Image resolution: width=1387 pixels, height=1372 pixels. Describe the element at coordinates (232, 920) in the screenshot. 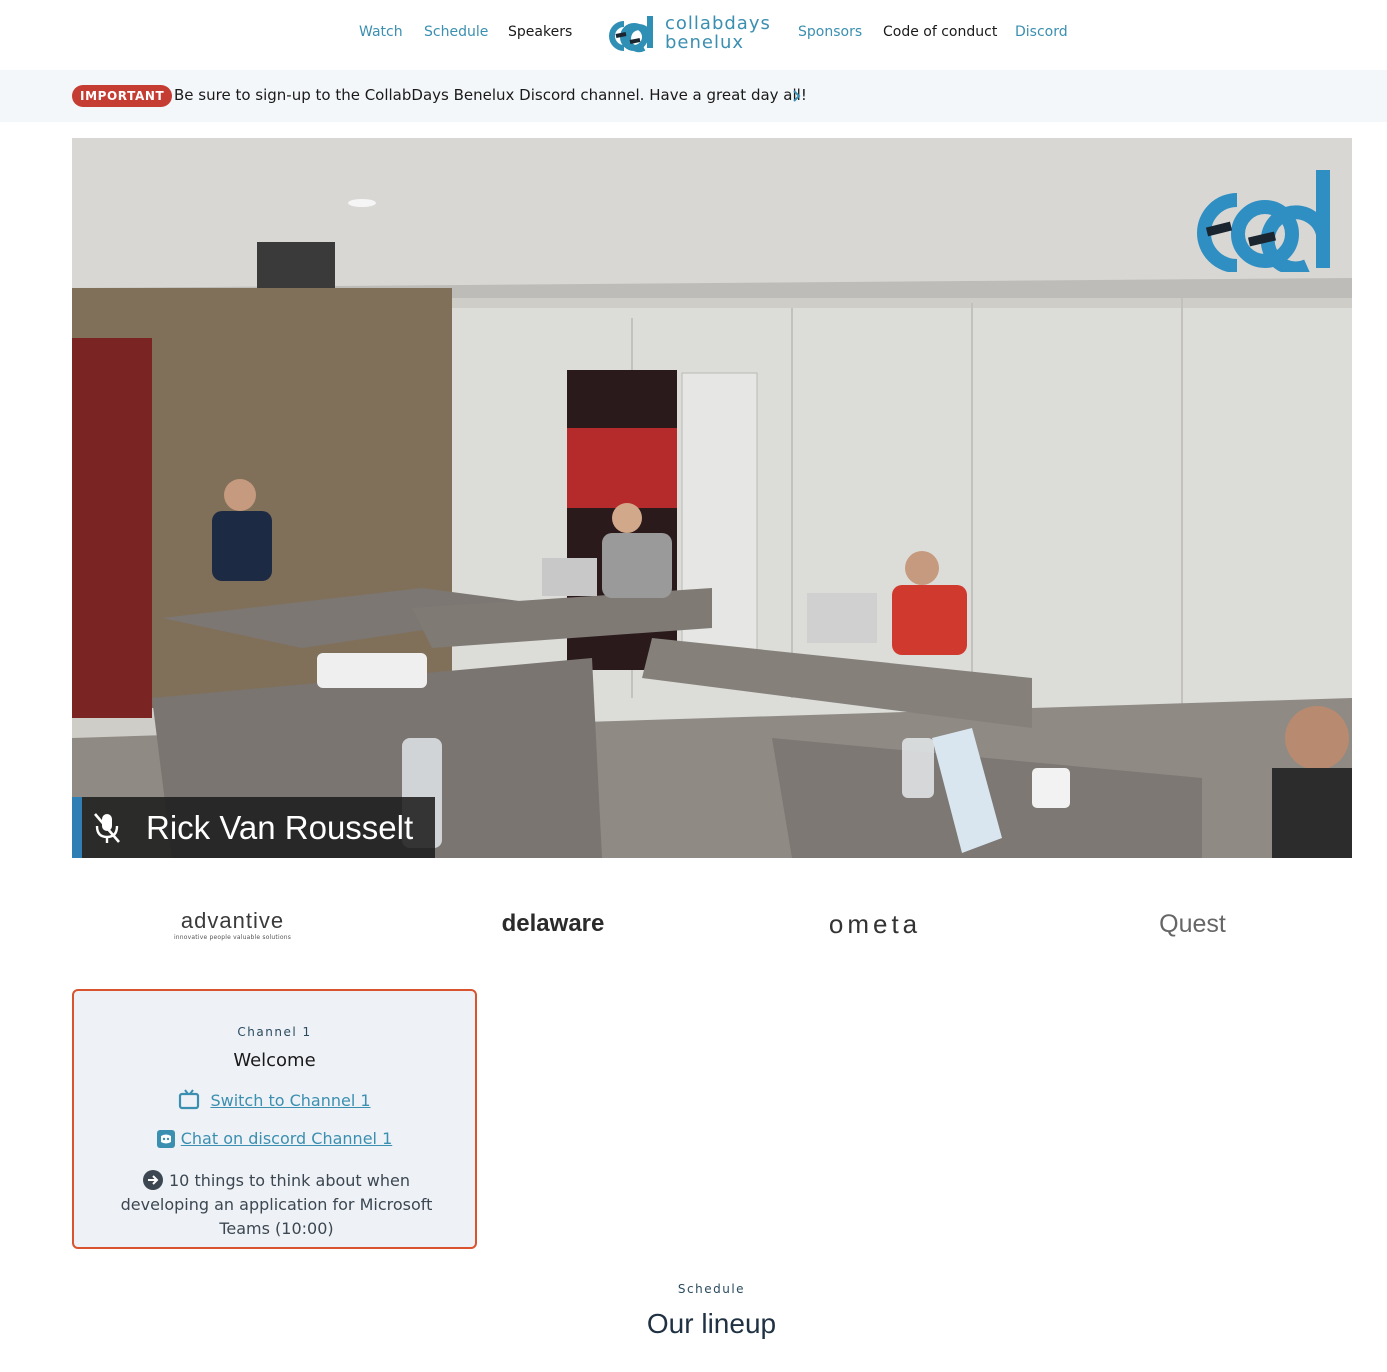

I see `advantive-logo-text: advantive` at that location.